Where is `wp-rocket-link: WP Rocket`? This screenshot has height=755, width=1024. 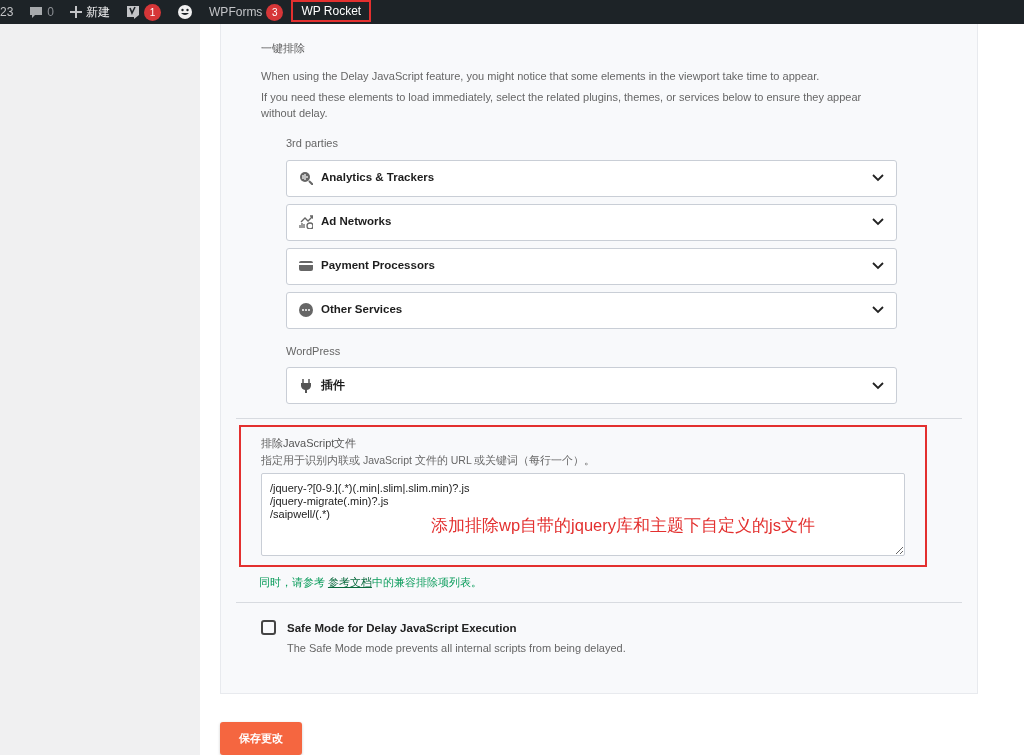 wp-rocket-link: WP Rocket is located at coordinates (331, 11).